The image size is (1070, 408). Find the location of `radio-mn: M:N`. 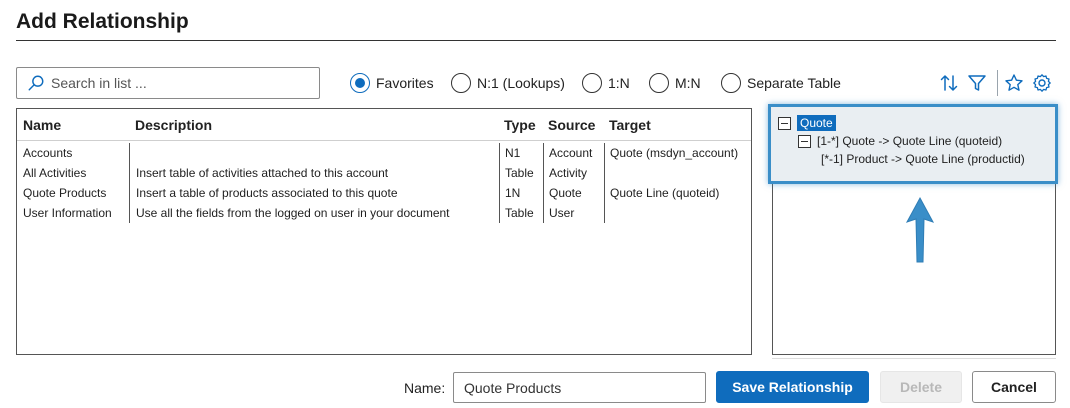

radio-mn: M:N is located at coordinates (675, 83).